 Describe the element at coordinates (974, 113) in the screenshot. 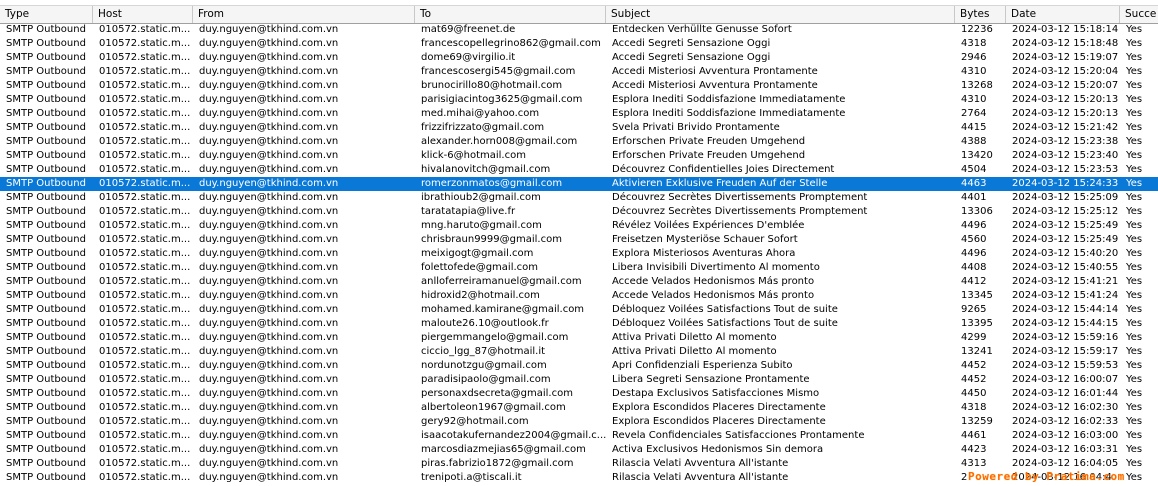

I see `bytes-cell: 2764` at that location.